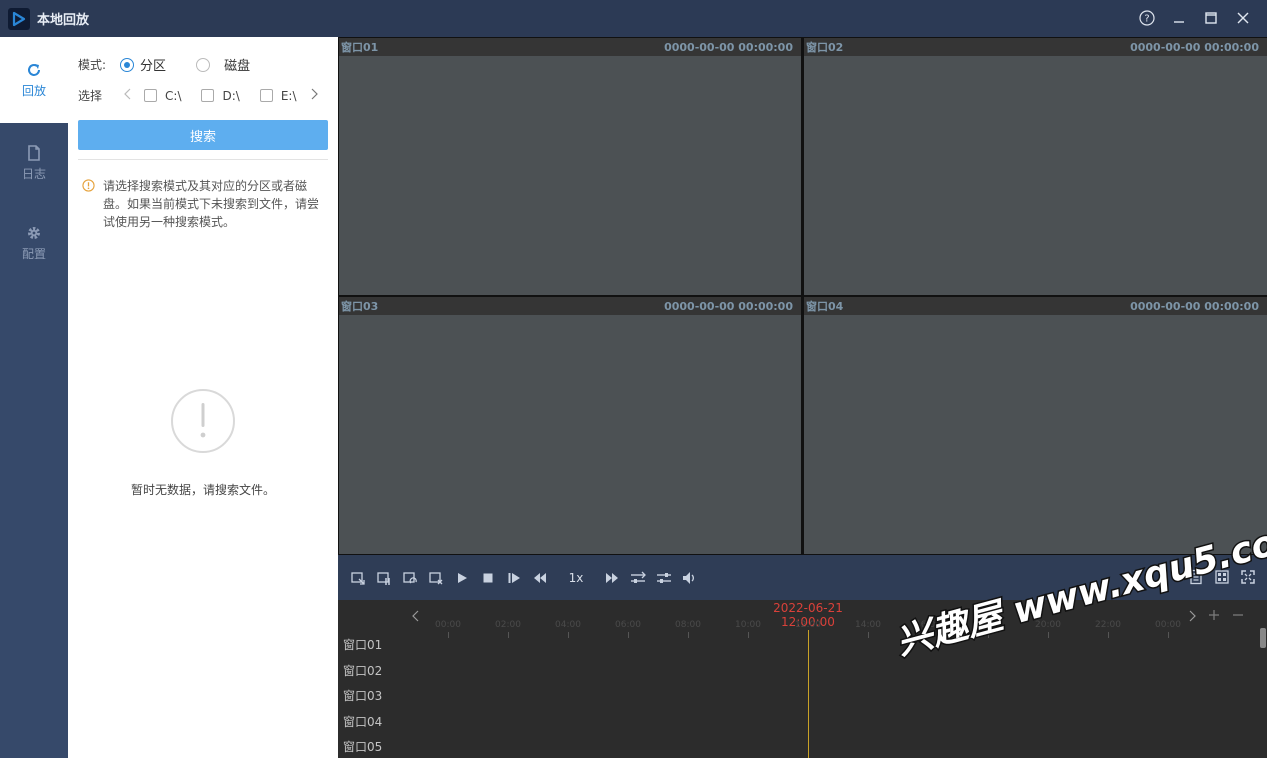 Image resolution: width=1267 pixels, height=758 pixels. Describe the element at coordinates (90, 96) in the screenshot. I see `select-label: 选择` at that location.